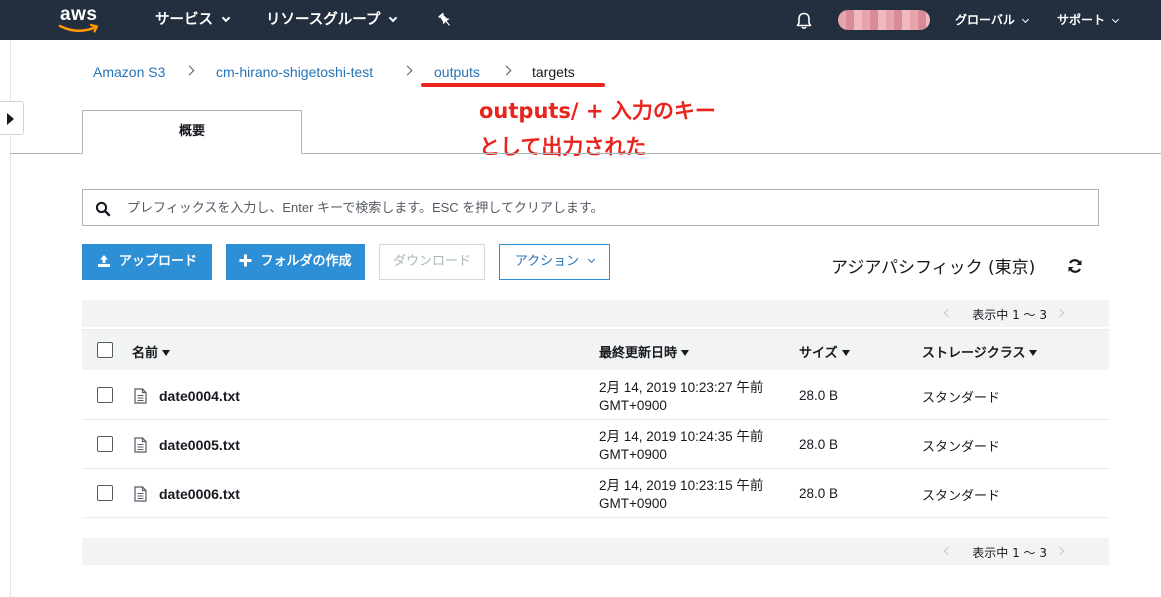 This screenshot has width=1161, height=597. I want to click on actions-dropdown: アクション, so click(554, 262).